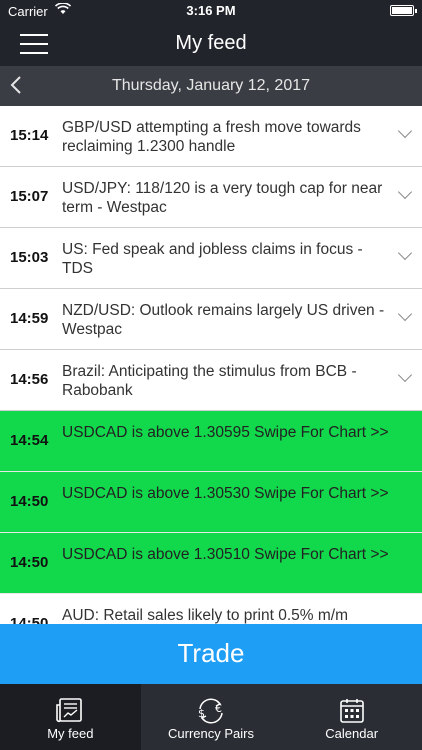 The width and height of the screenshot is (422, 750). I want to click on feed-date: Thursday, January 12, 2017, so click(211, 85).